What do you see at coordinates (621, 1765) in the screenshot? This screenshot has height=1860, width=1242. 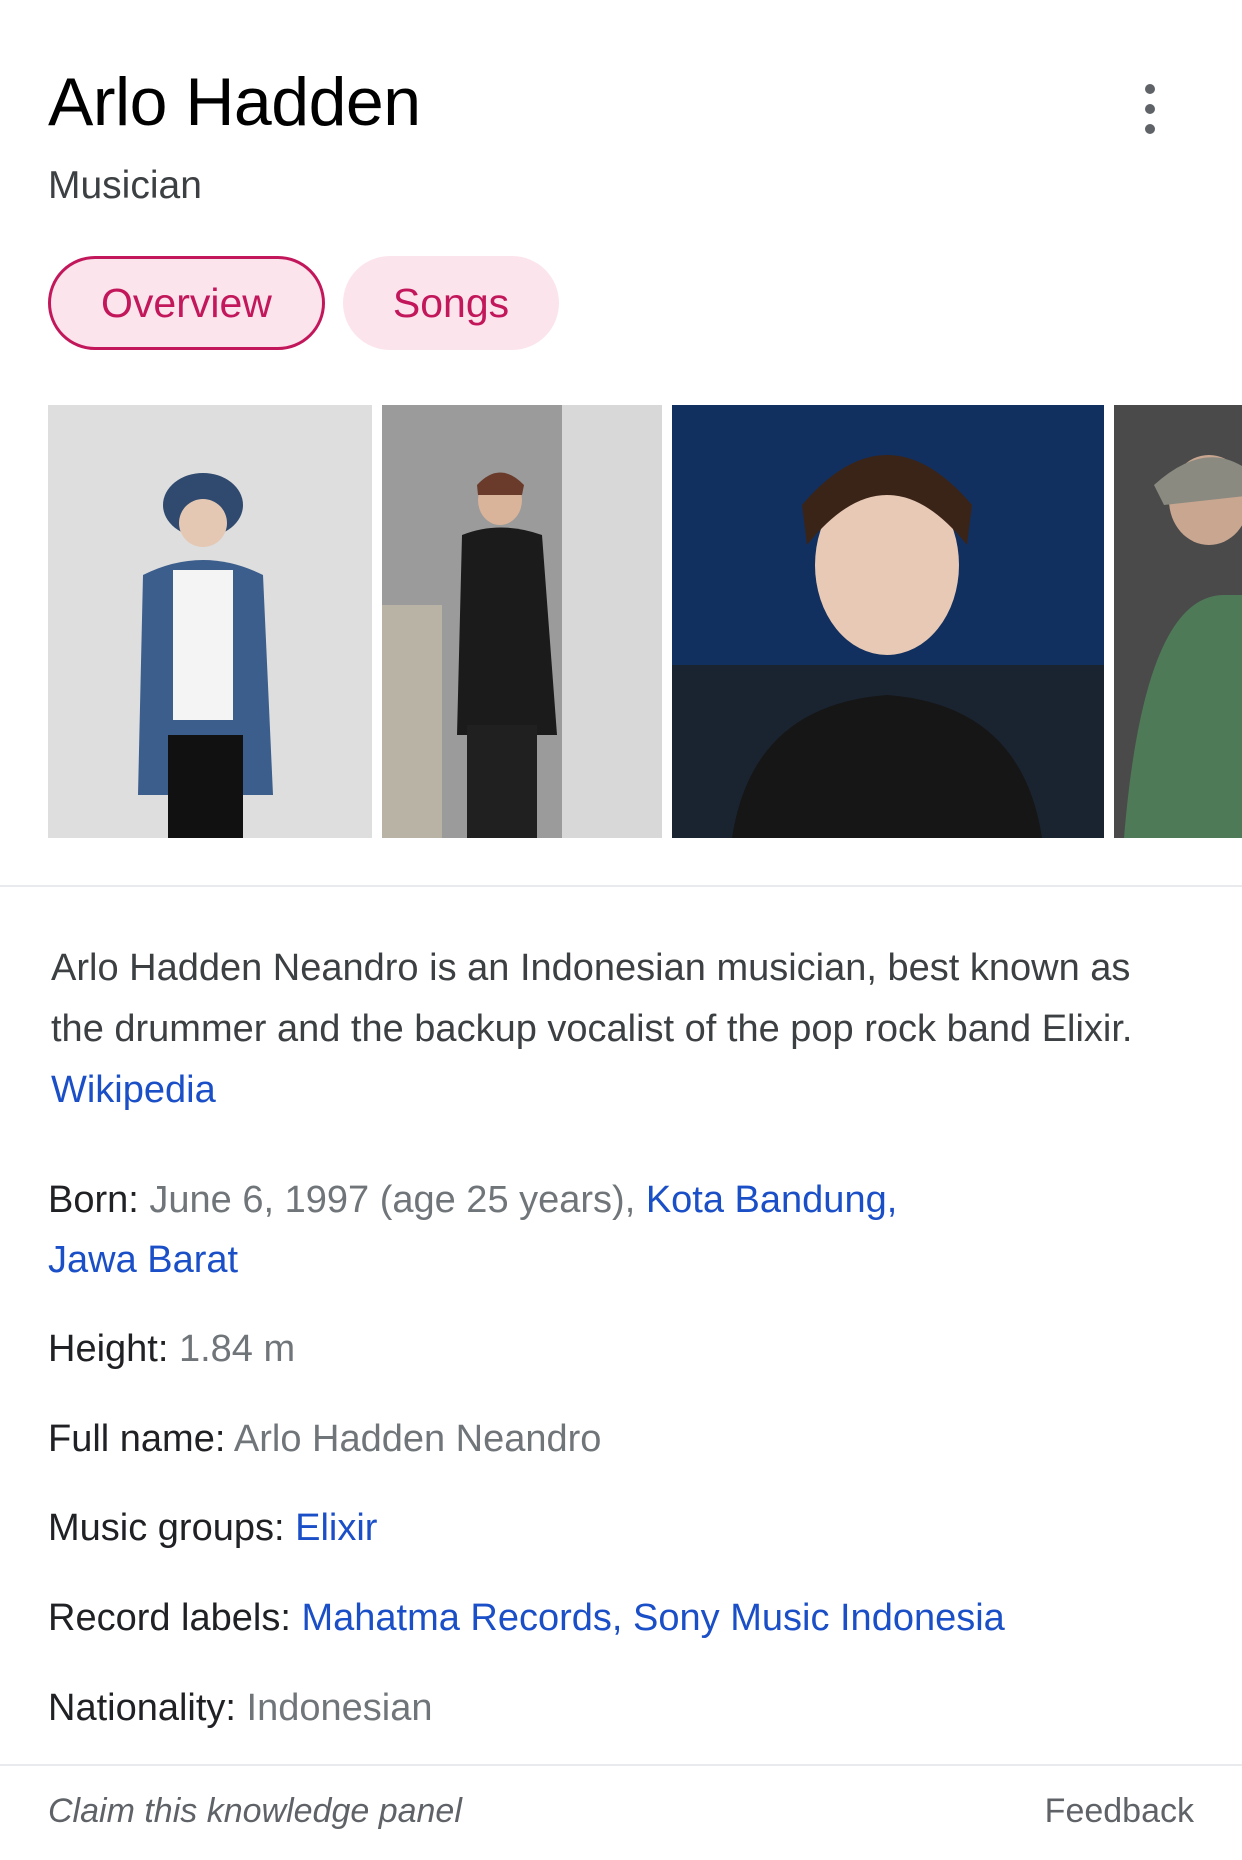 I see `footer-divider` at bounding box center [621, 1765].